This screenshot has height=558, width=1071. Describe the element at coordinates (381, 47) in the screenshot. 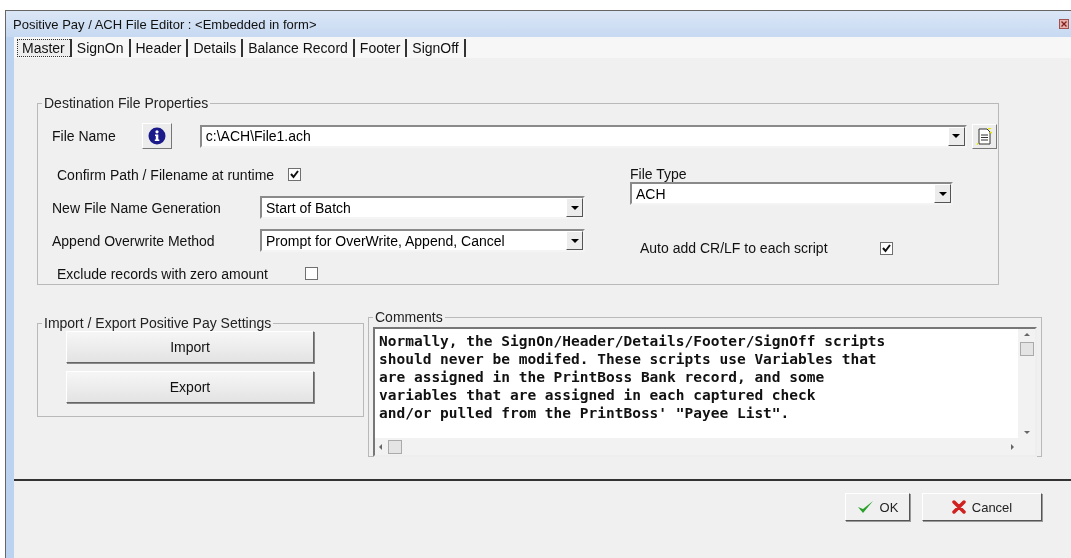

I see `tab: Footer` at that location.